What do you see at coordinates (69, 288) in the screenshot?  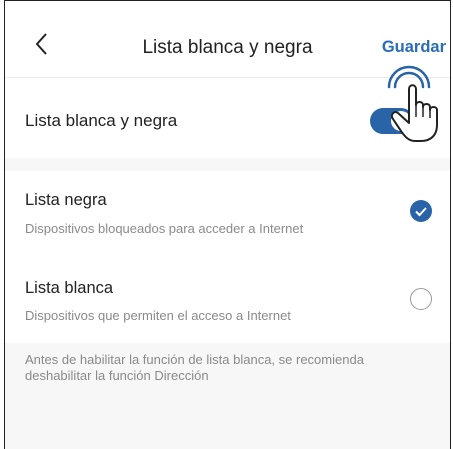 I see `option-name: Lista blanca` at bounding box center [69, 288].